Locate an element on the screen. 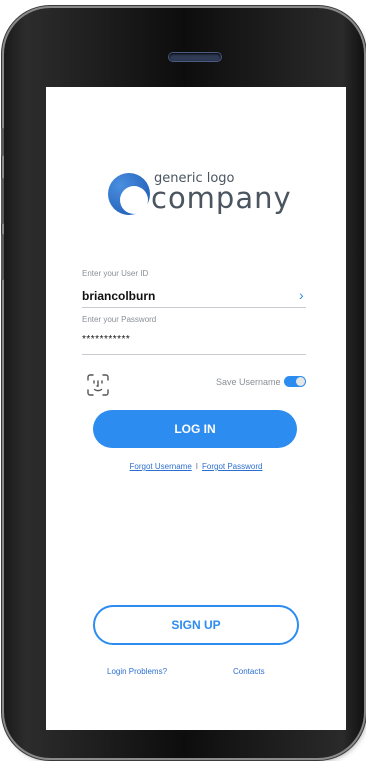 The height and width of the screenshot is (761, 366). forgot-password-link: Forgot Password is located at coordinates (232, 466).